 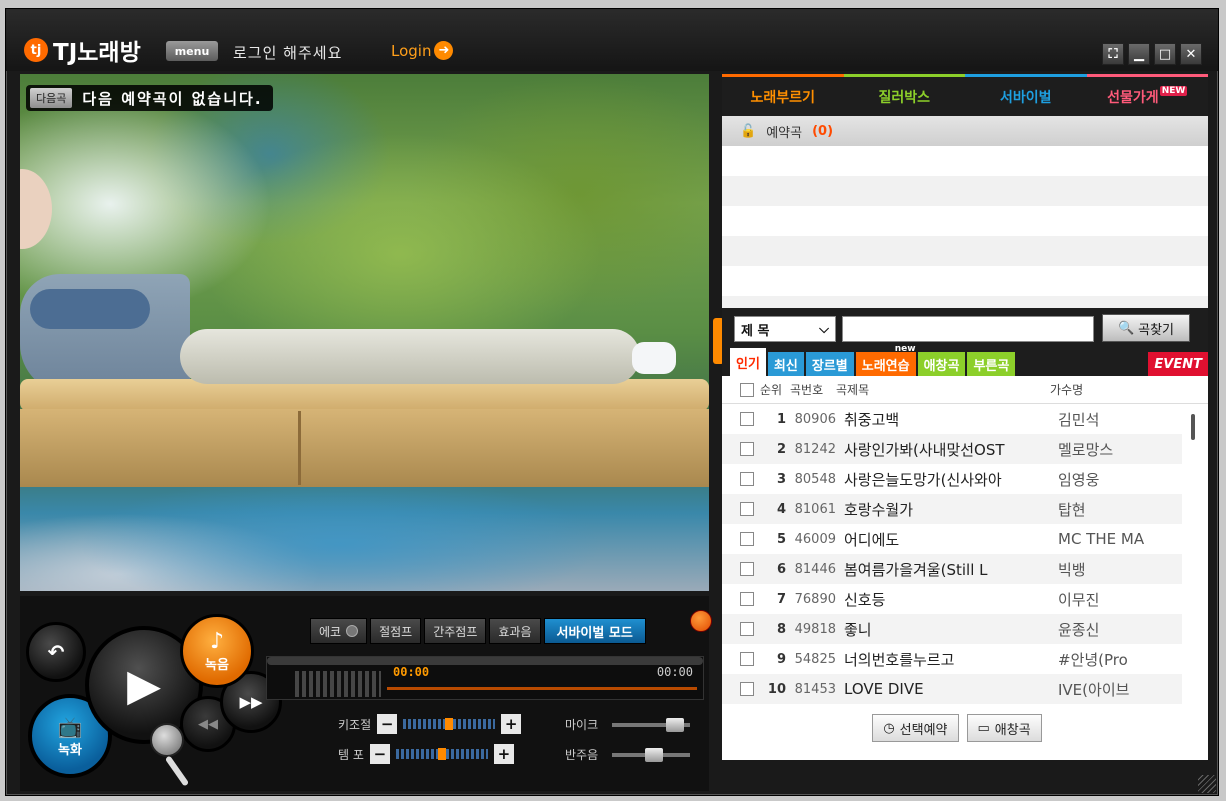 I want to click on mic-volume-knob, so click(x=675, y=724).